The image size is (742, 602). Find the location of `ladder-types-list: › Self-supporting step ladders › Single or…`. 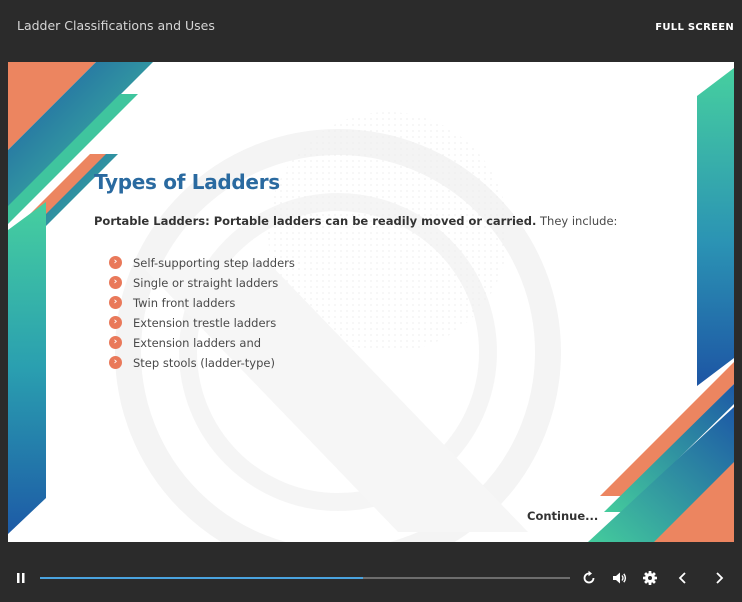

ladder-types-list: › Self-supporting step ladders › Single or… is located at coordinates (202, 314).